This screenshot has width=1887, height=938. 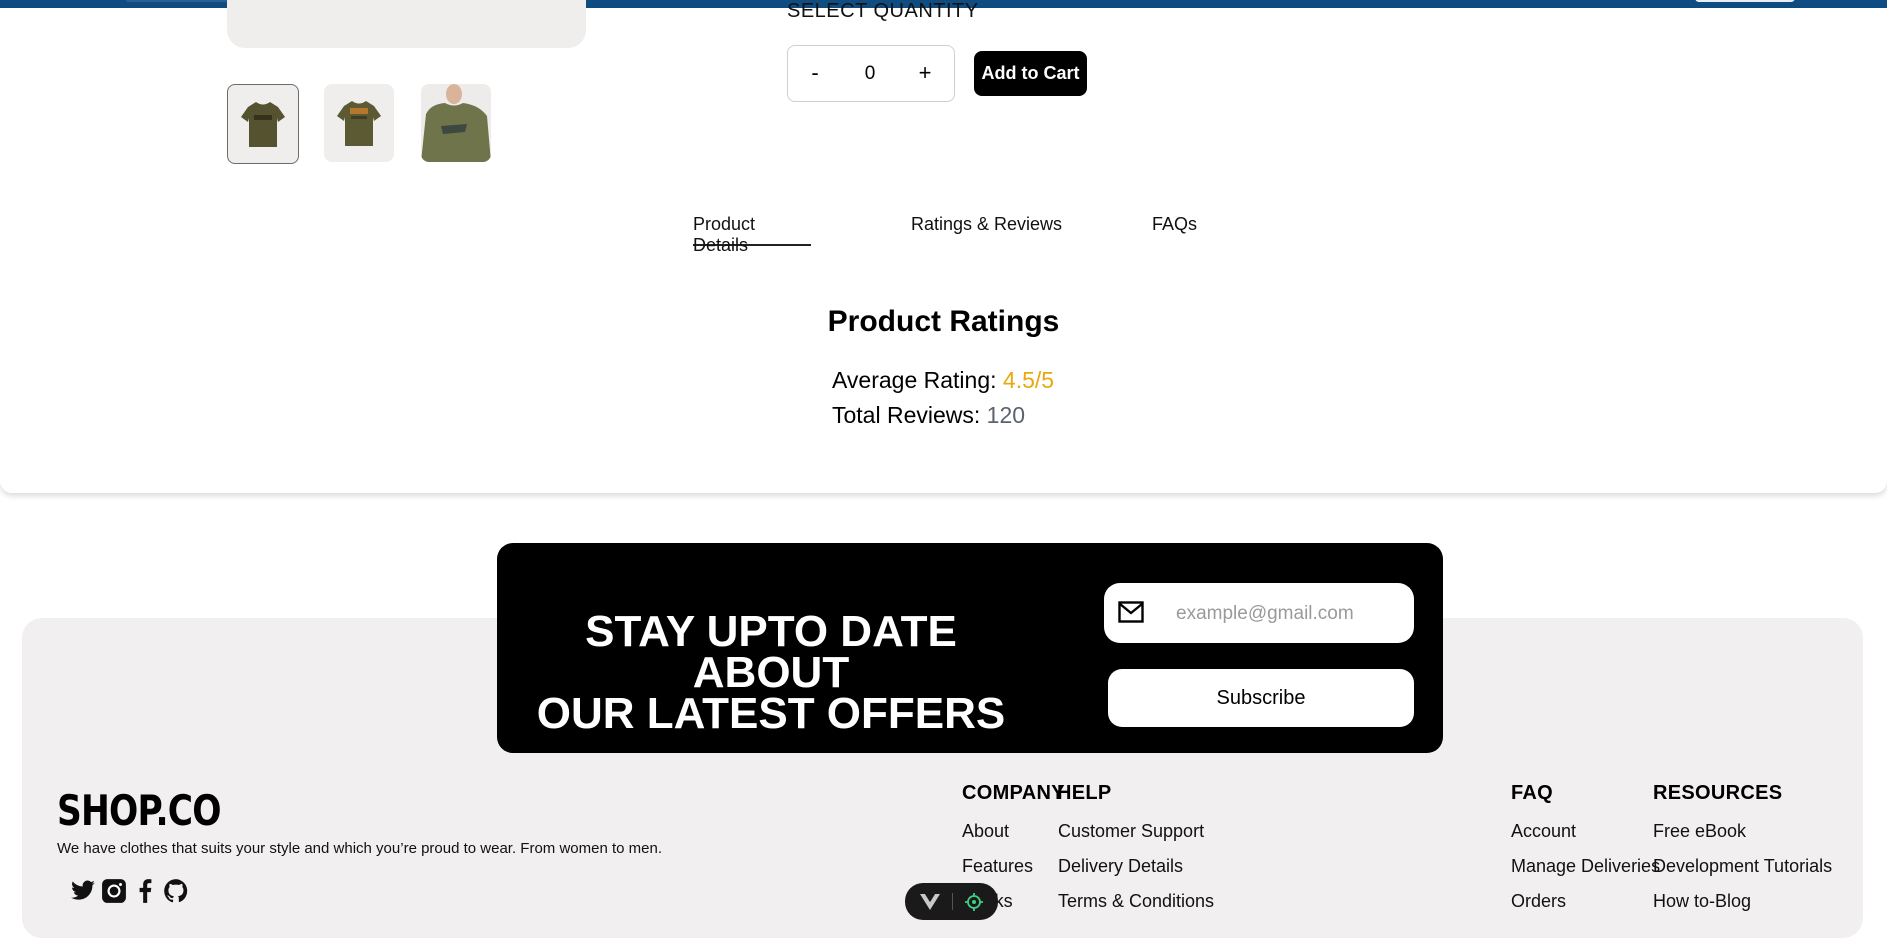 I want to click on footer-link-orders: Orders, so click(x=1538, y=901).